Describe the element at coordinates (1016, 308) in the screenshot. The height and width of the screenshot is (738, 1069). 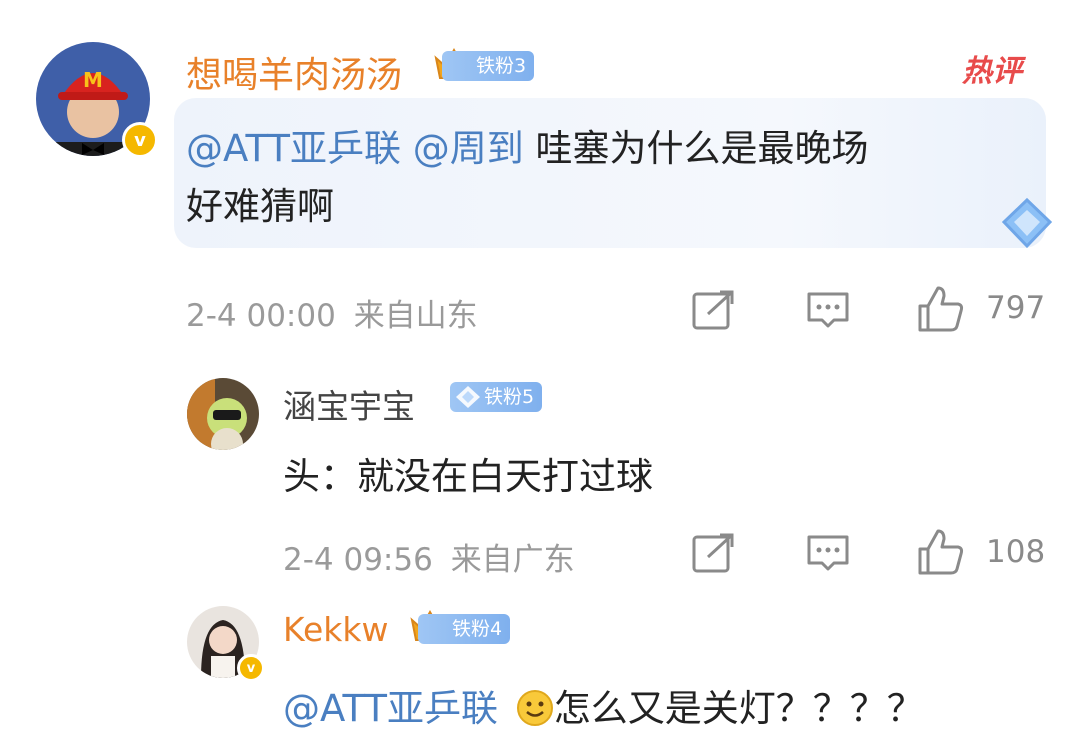
I see `like-count: 797` at that location.